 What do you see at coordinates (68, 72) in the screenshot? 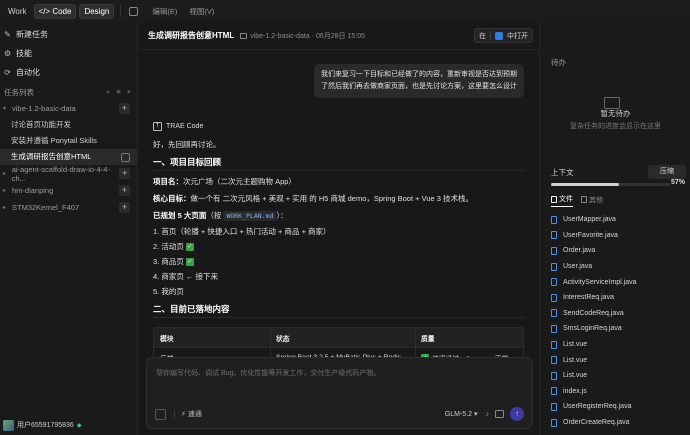
I see `nav-automation: ⟳ 自动化` at bounding box center [68, 72].